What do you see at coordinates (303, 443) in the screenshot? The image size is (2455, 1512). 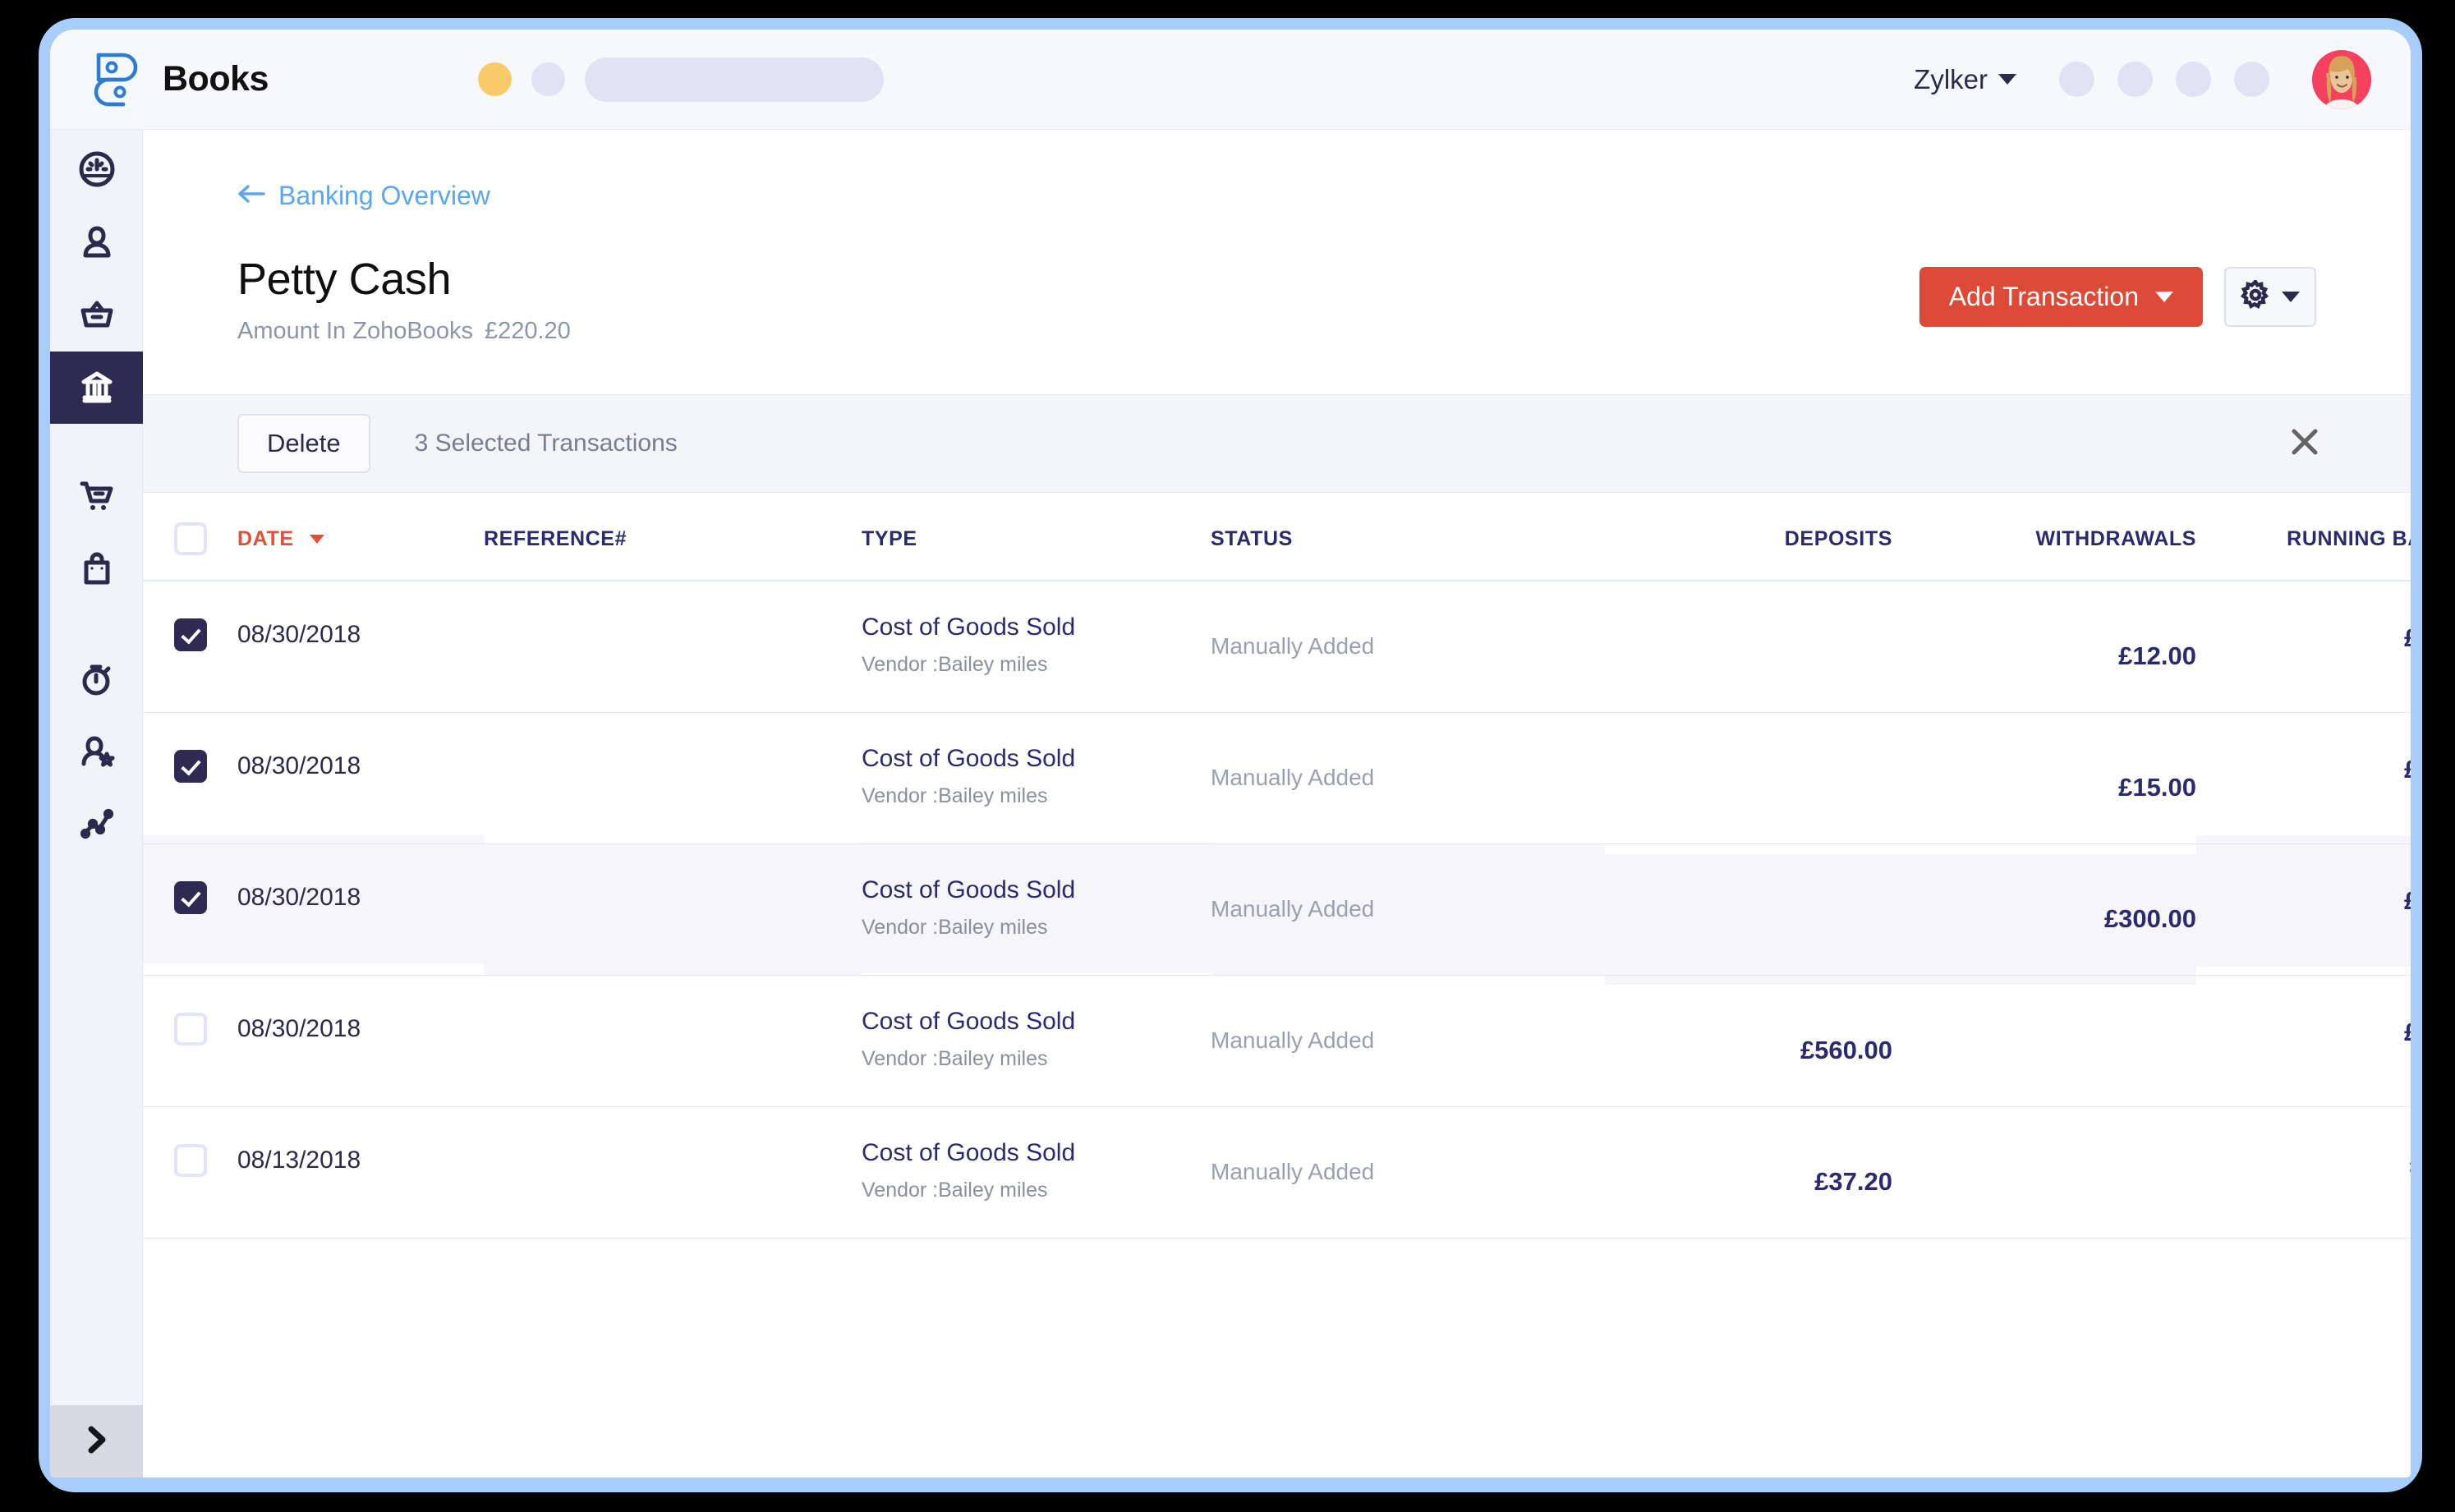 I see `delete-button: Delete` at bounding box center [303, 443].